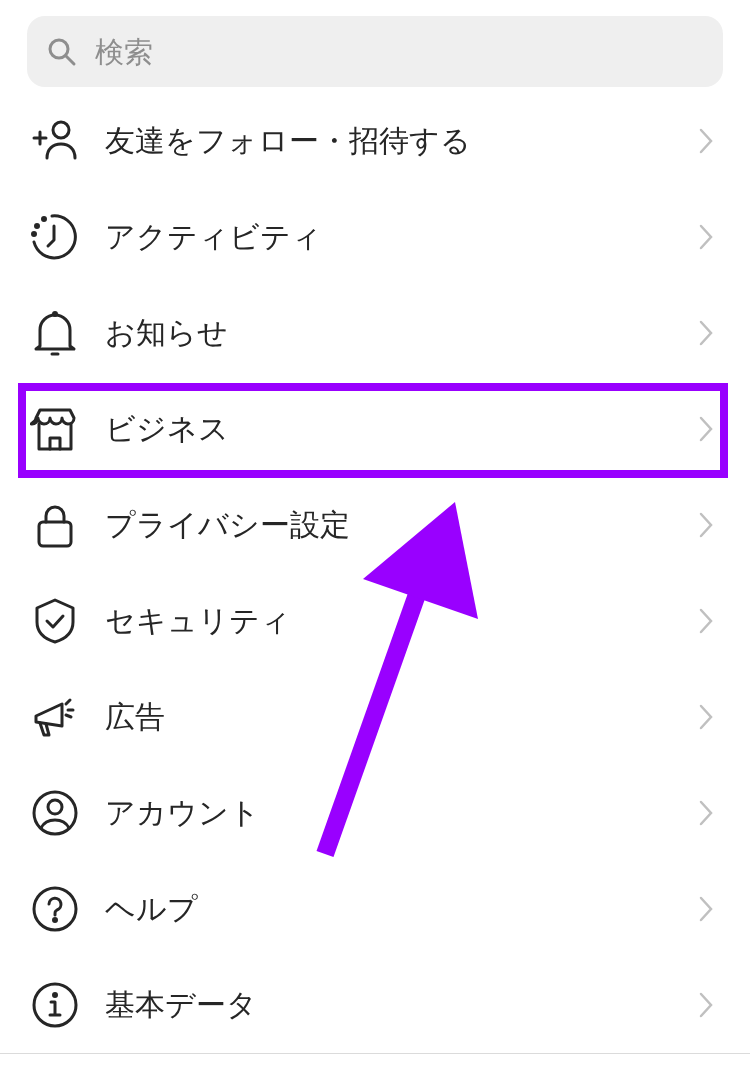 The width and height of the screenshot is (750, 1066). I want to click on menu-item: 基本データ, so click(375, 1005).